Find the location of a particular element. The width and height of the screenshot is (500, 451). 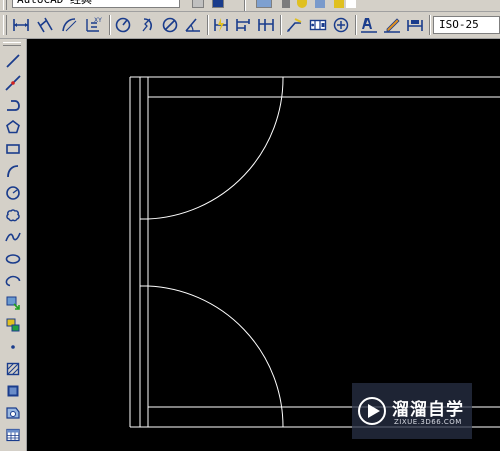

aligned-dimension-button is located at coordinates (45, 25).